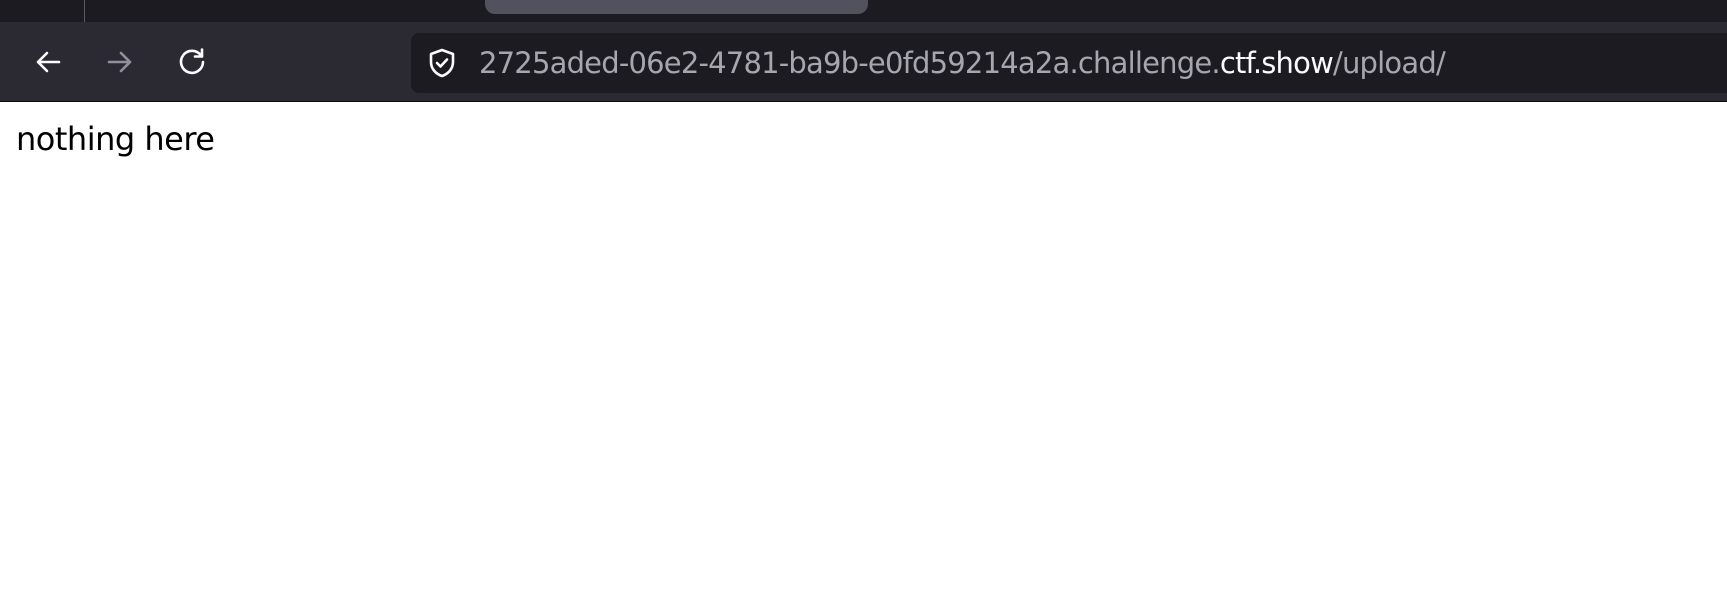 The height and width of the screenshot is (607, 1727). I want to click on forward-button, so click(120, 62).